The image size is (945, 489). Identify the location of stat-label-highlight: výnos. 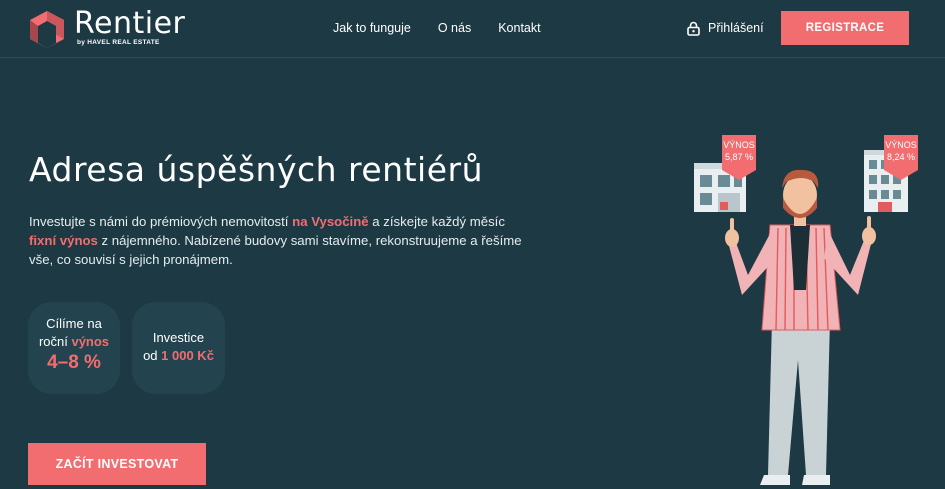
(90, 341).